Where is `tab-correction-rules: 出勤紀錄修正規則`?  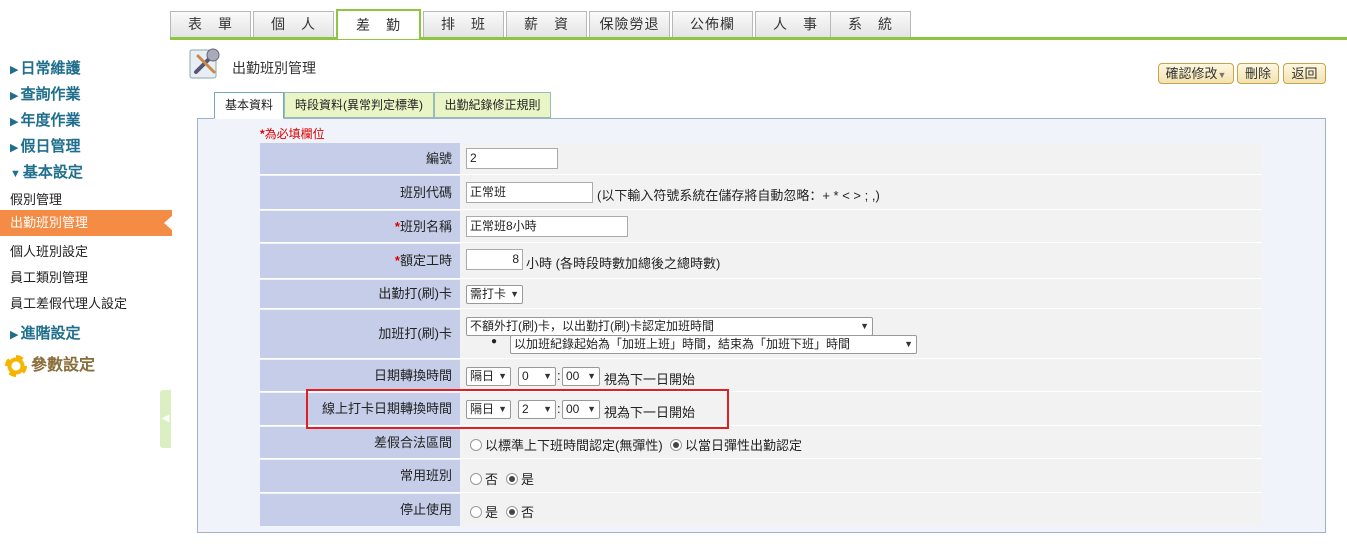 tab-correction-rules: 出勤紀錄修正規則 is located at coordinates (492, 105).